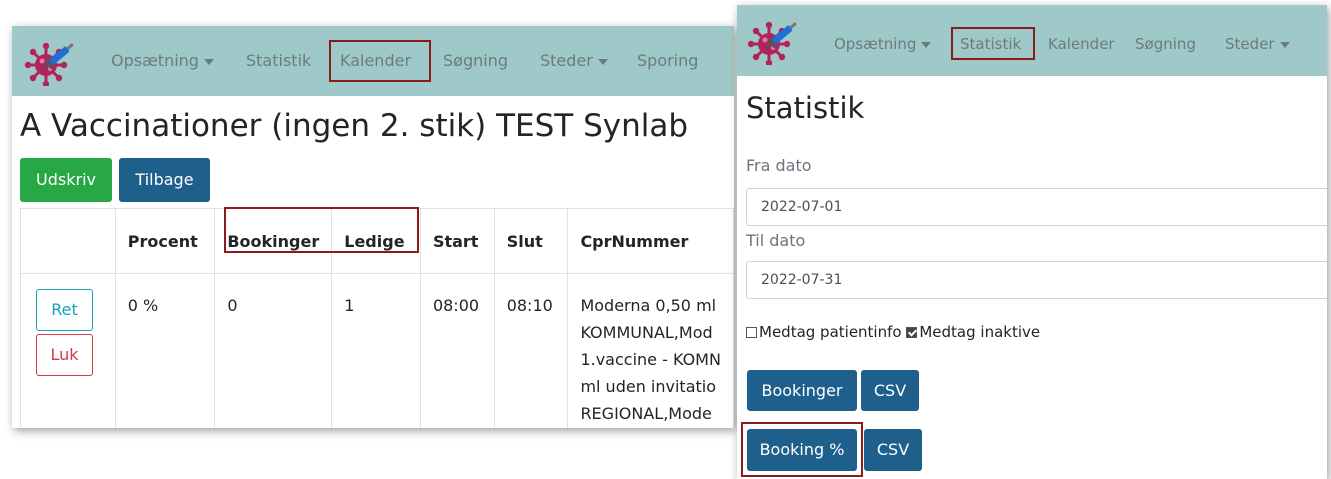  What do you see at coordinates (779, 165) in the screenshot?
I see `from-date-label: Fra dato` at bounding box center [779, 165].